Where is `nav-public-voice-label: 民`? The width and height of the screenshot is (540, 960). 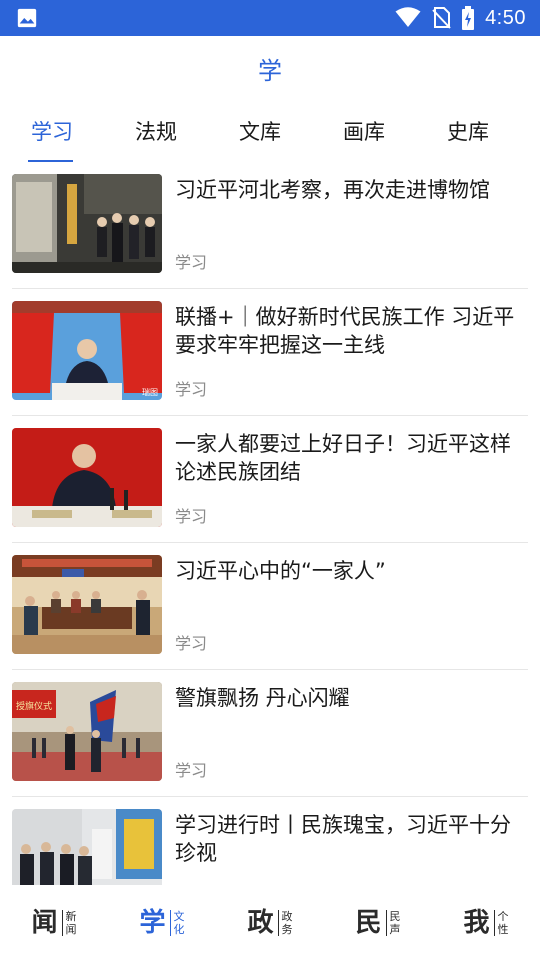 nav-public-voice-label: 民 is located at coordinates (368, 922).